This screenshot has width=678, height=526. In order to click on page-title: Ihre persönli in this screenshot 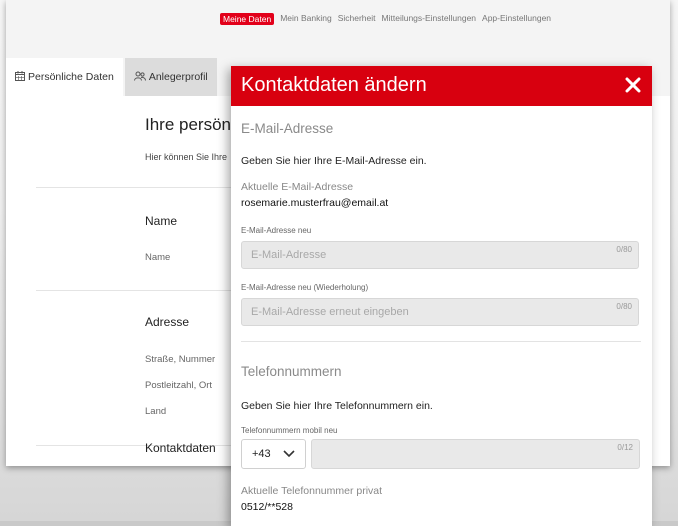, I will do `click(192, 124)`.